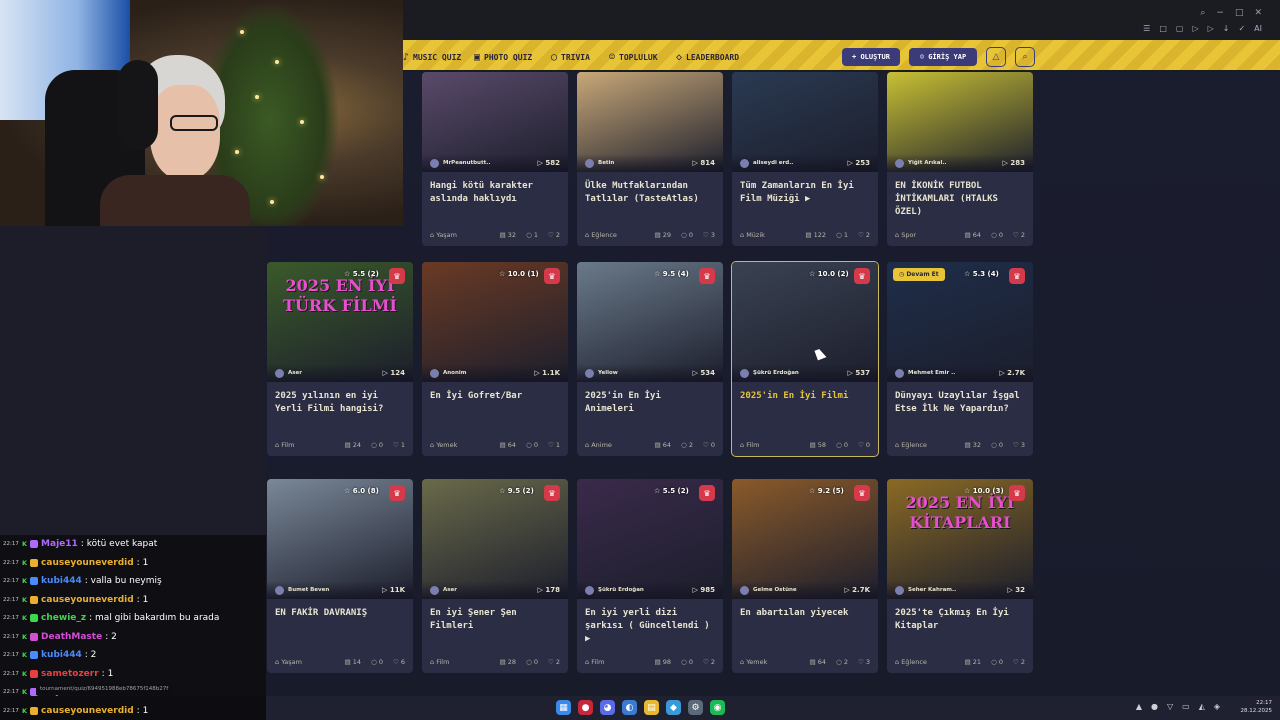  What do you see at coordinates (70, 674) in the screenshot?
I see `chat-username: sametozerr` at bounding box center [70, 674].